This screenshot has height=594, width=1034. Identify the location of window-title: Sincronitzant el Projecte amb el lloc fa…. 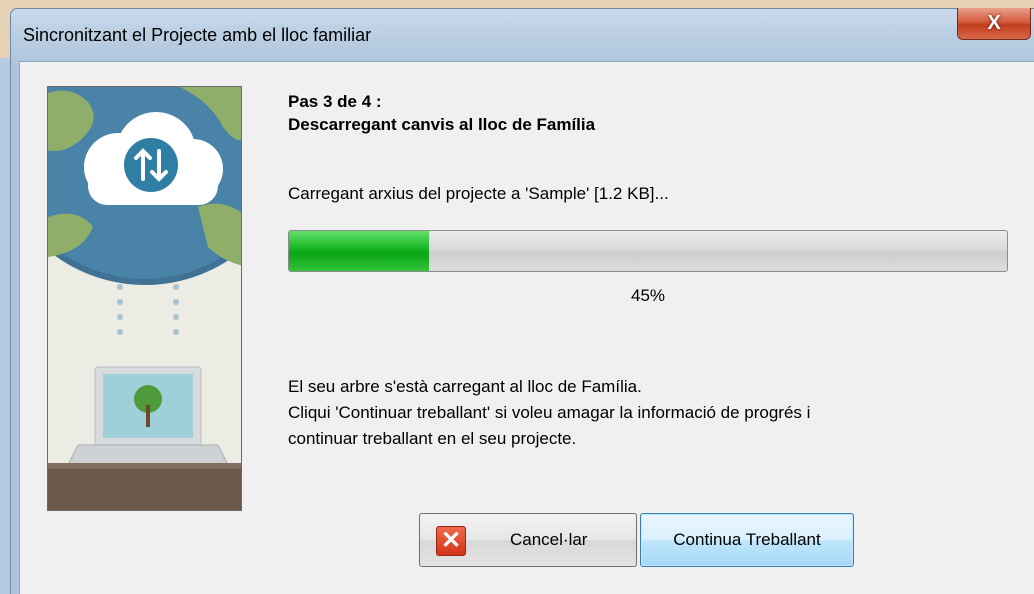
(197, 35).